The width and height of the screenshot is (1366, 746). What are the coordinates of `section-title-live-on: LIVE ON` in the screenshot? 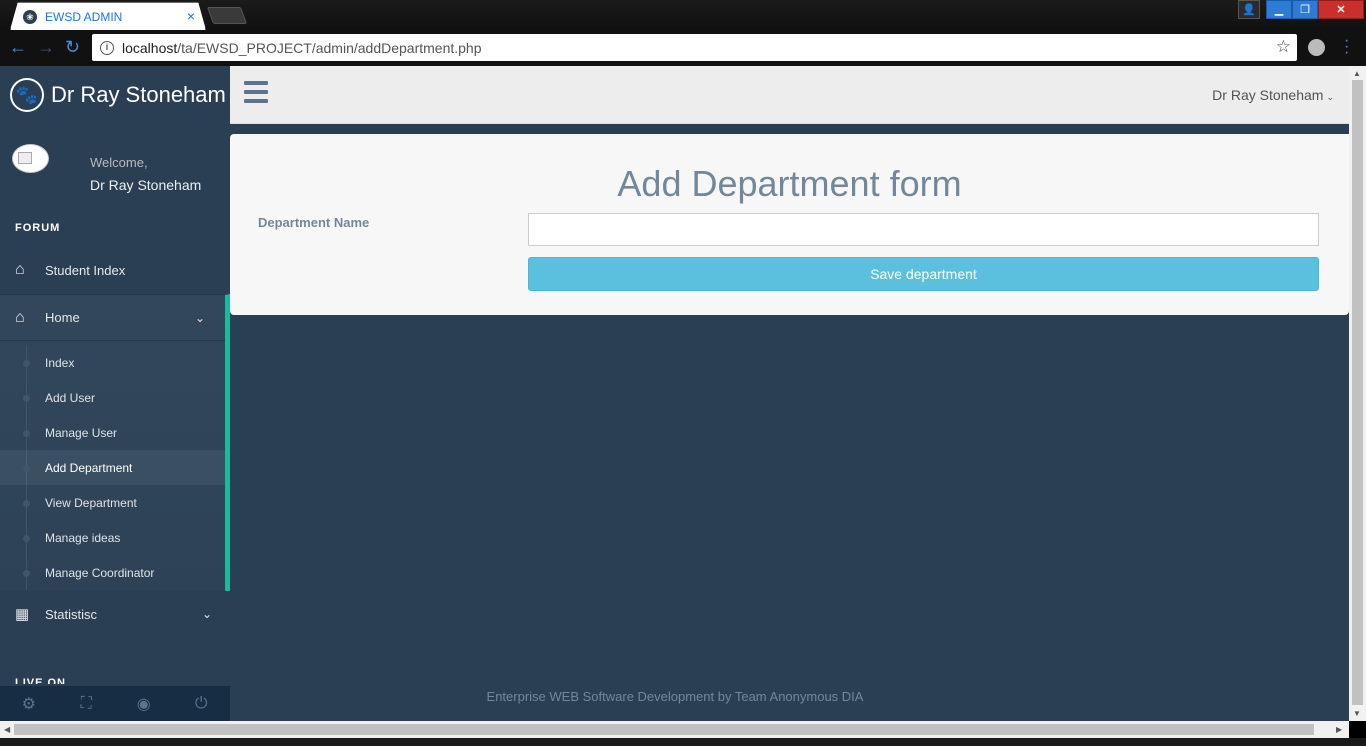 It's located at (41, 680).